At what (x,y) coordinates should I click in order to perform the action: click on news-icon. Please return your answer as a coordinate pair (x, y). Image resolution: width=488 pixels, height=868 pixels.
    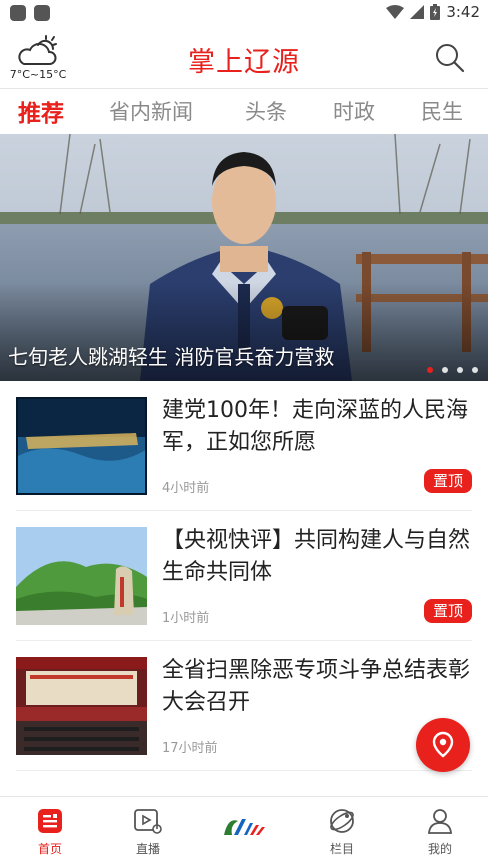
    Looking at the image, I should click on (50, 821).